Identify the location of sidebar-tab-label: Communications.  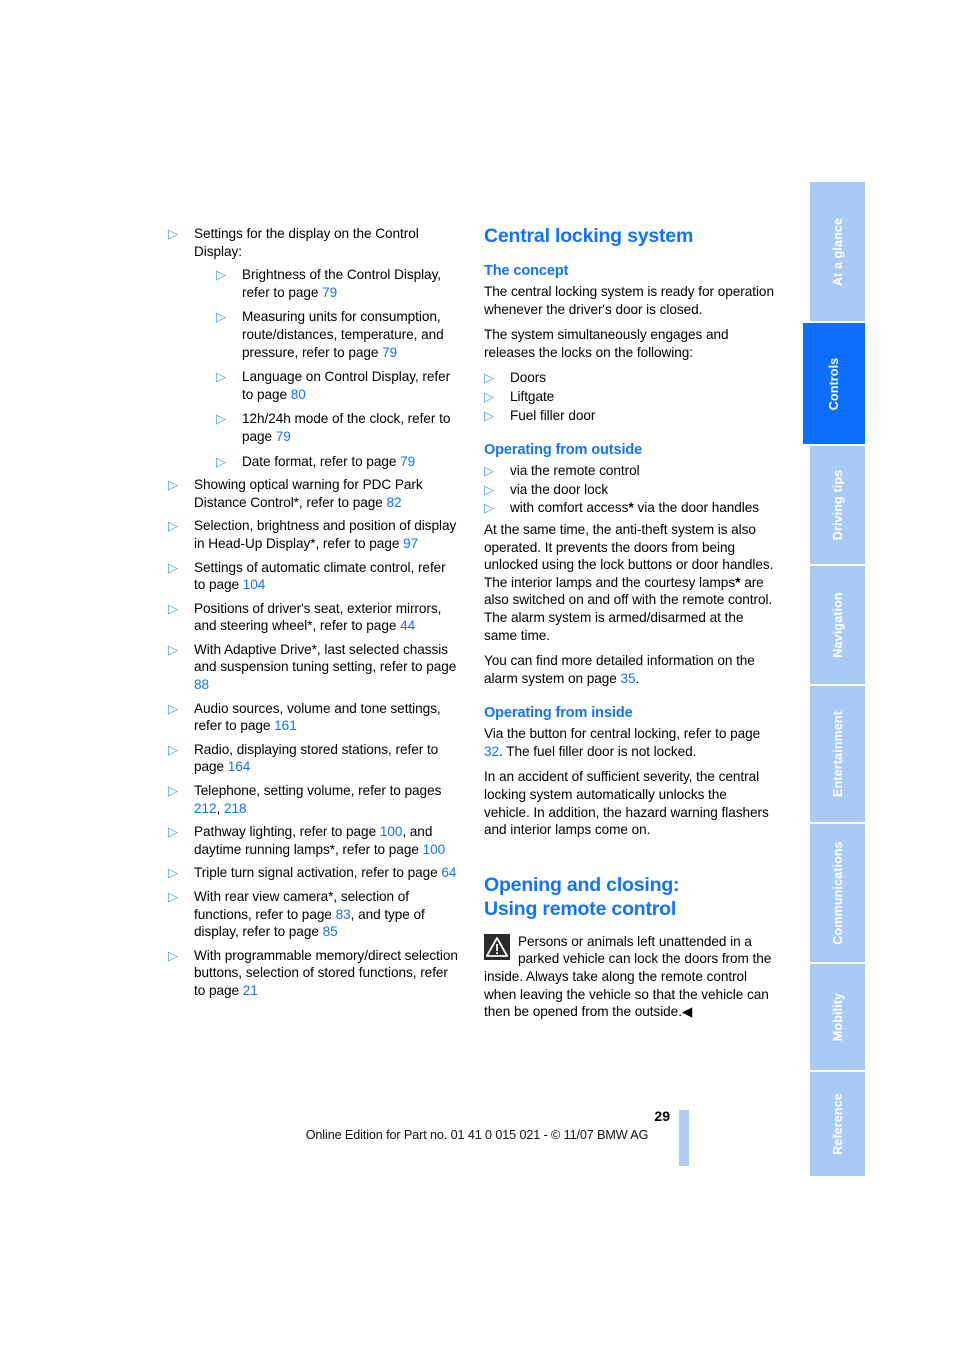
(837, 893).